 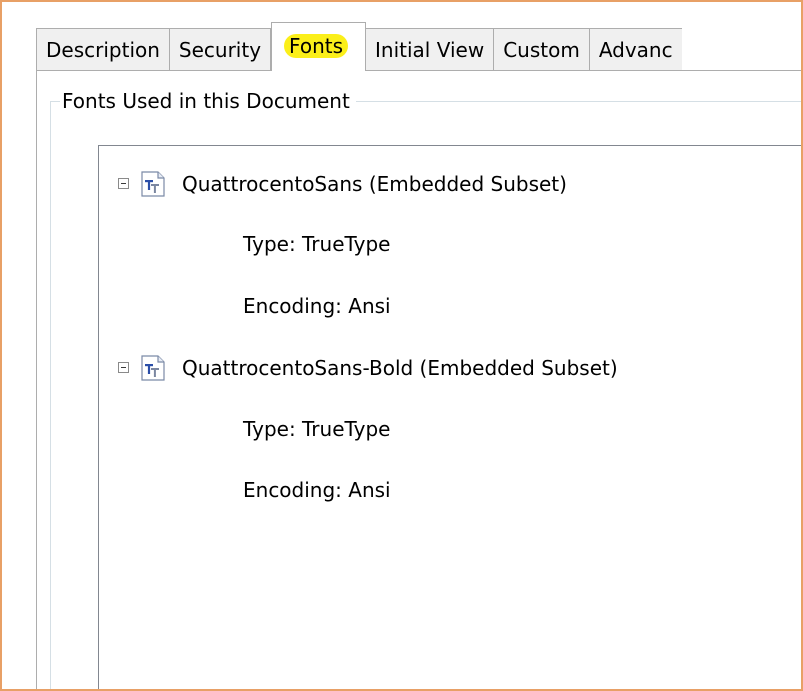 I want to click on tab-fonts-label: Fonts, so click(x=316, y=46).